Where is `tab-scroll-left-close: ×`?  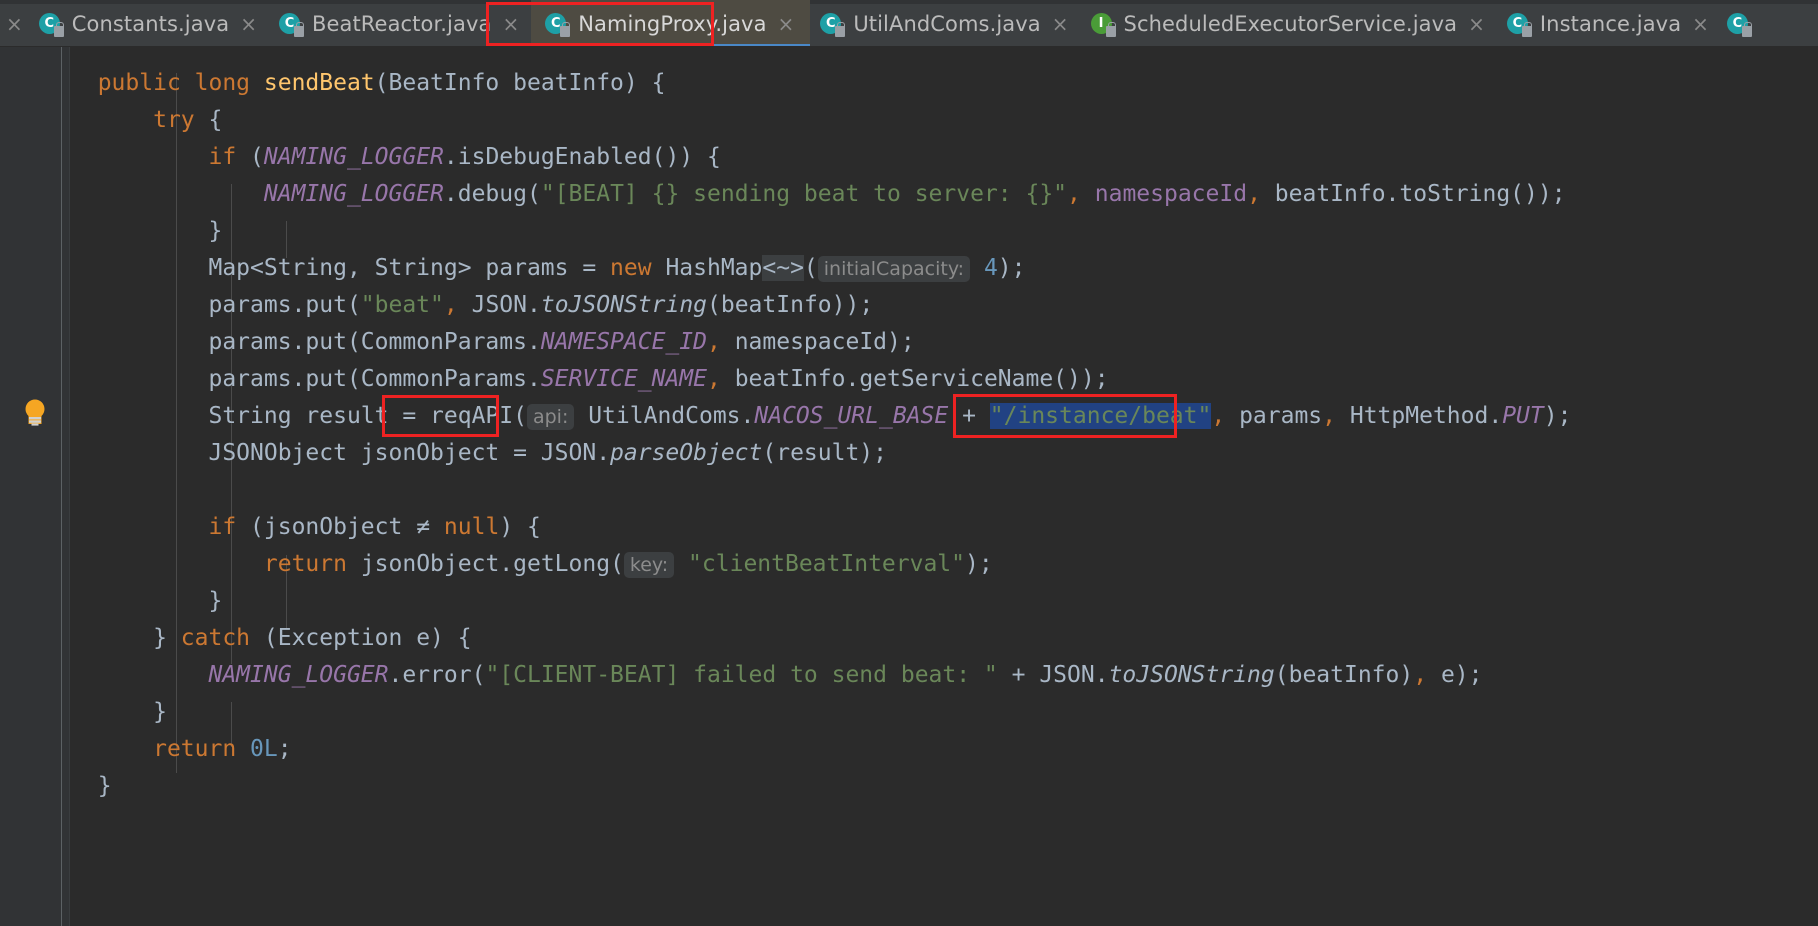 tab-scroll-left-close: × is located at coordinates (14, 23).